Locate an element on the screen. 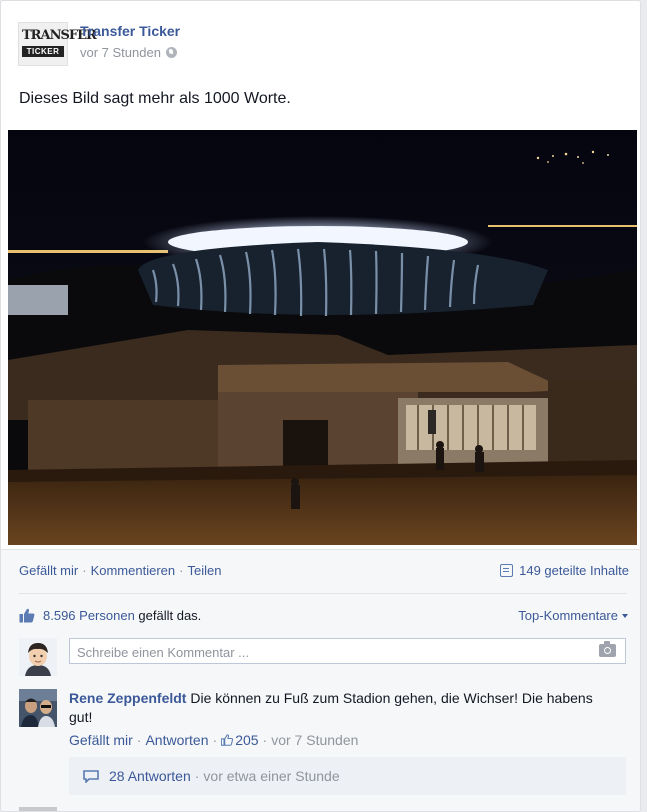  post-action-links: Gefällt mir · Kommentieren · Teilen is located at coordinates (120, 570).